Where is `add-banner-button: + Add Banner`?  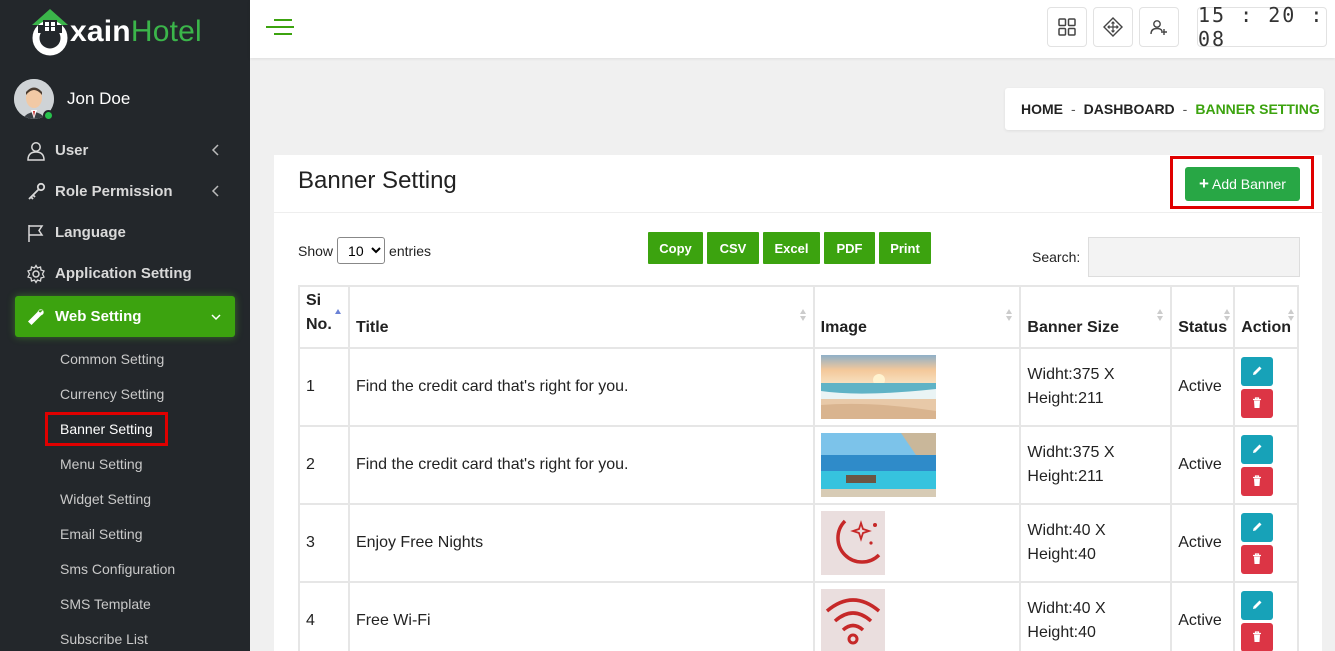 add-banner-button: + Add Banner is located at coordinates (1242, 184).